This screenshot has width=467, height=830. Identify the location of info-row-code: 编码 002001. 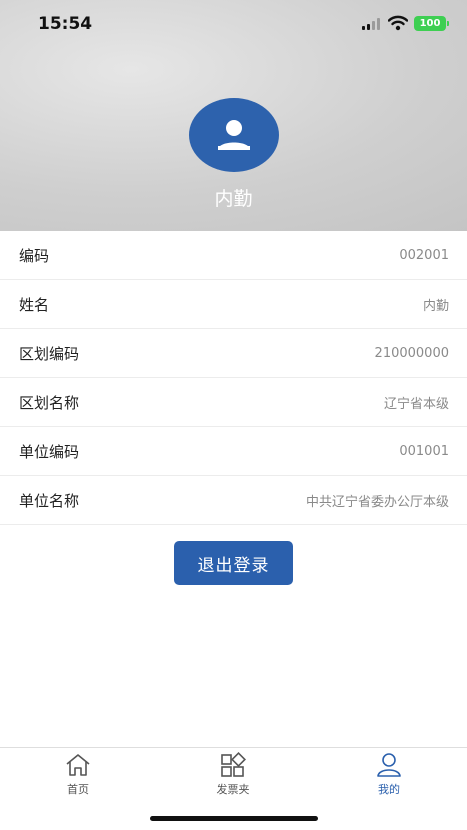
(233, 255).